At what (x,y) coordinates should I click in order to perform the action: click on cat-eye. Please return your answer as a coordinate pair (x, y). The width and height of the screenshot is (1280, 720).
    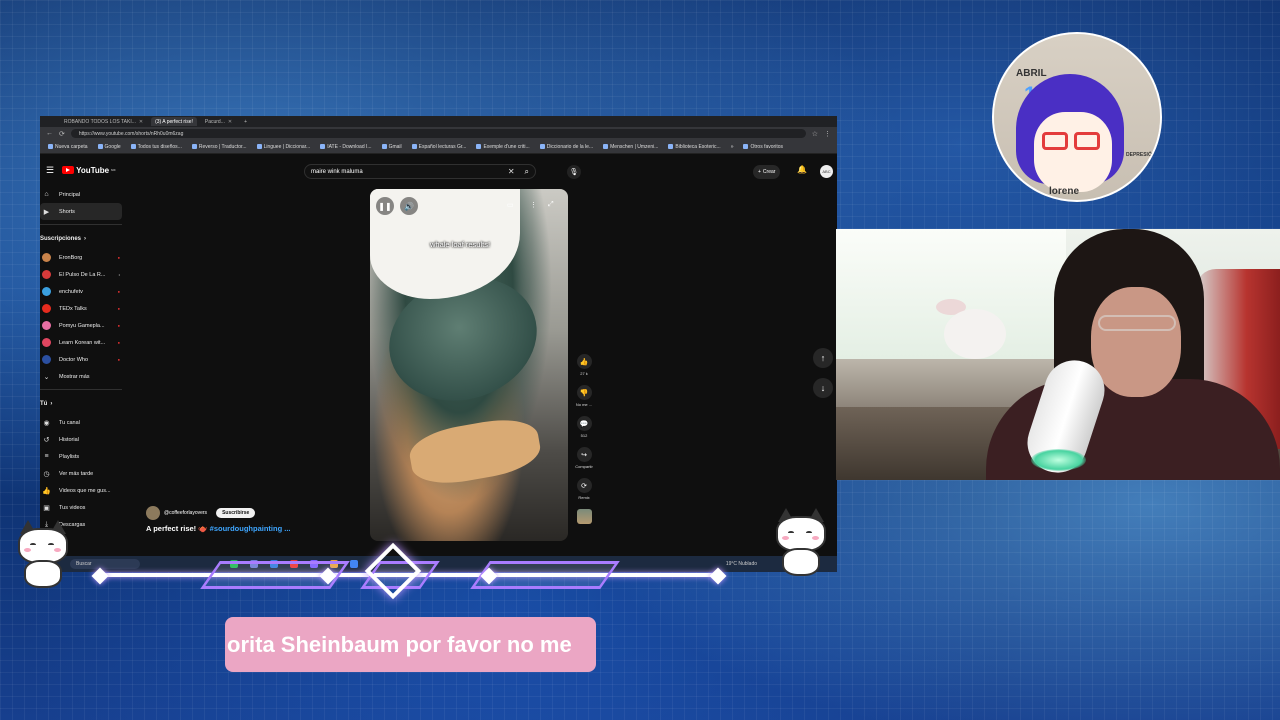
    Looking at the image, I should click on (809, 532).